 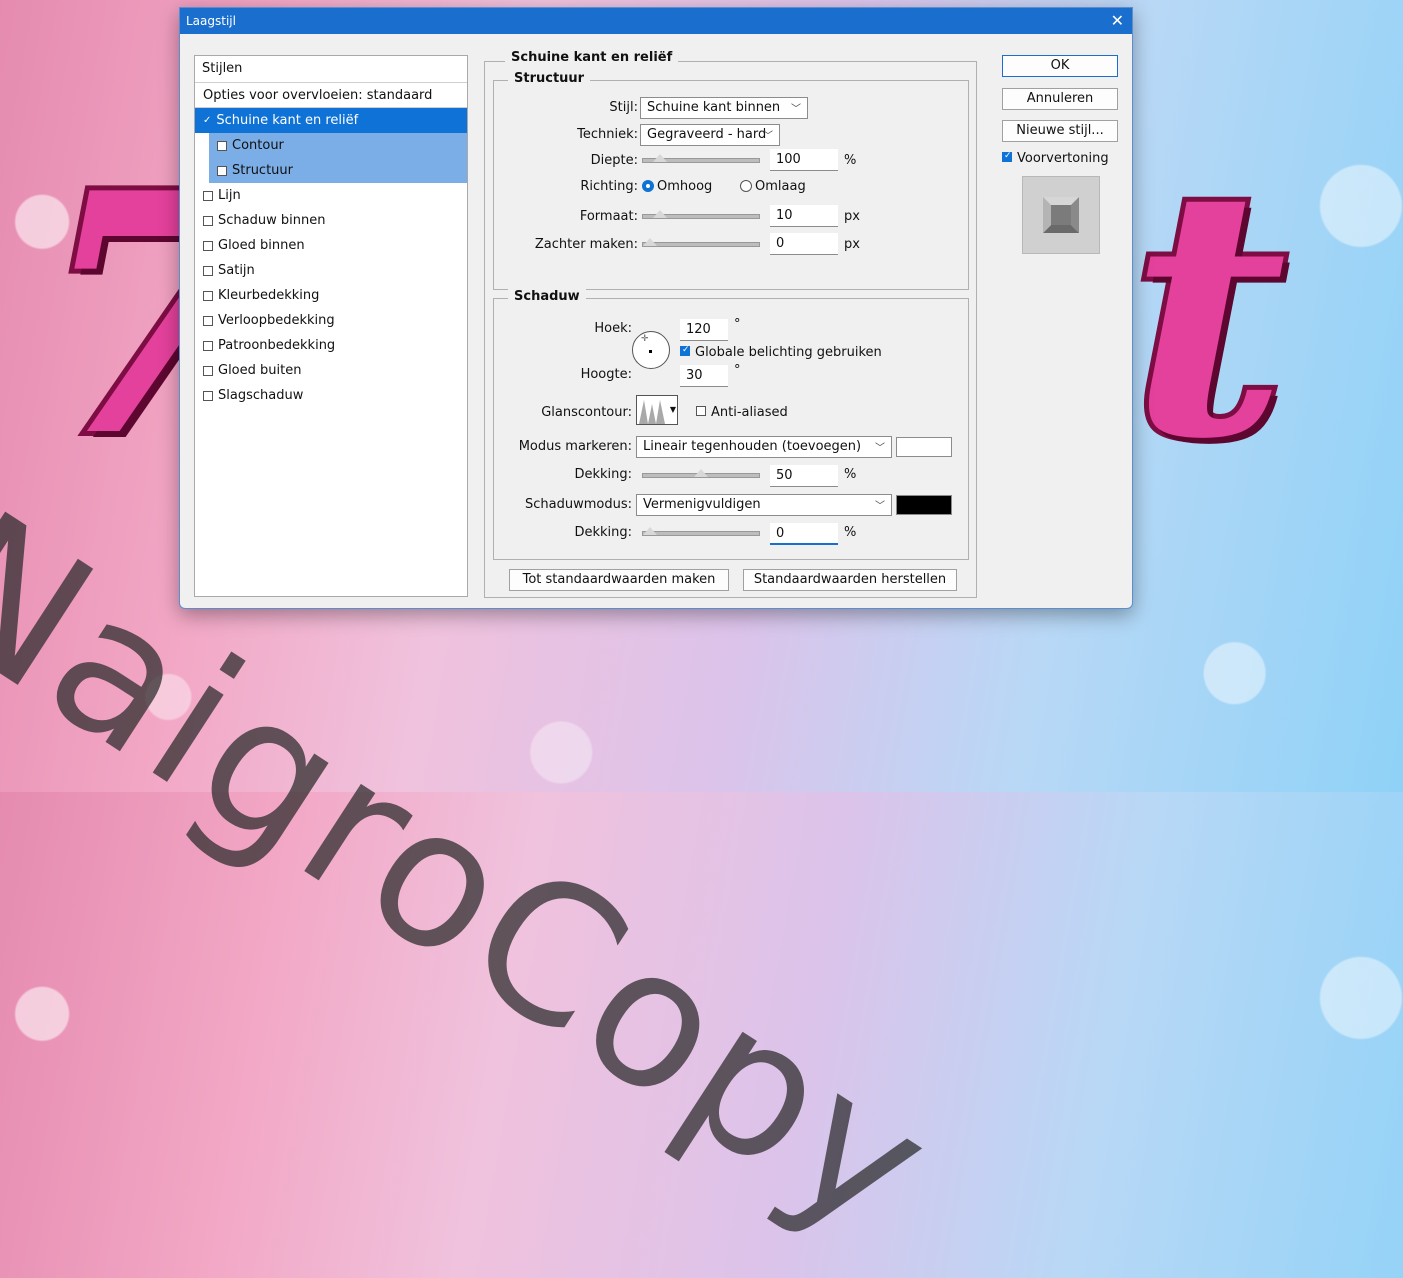 I want to click on preview-checkbox: Voorvertoning, so click(x=1055, y=158).